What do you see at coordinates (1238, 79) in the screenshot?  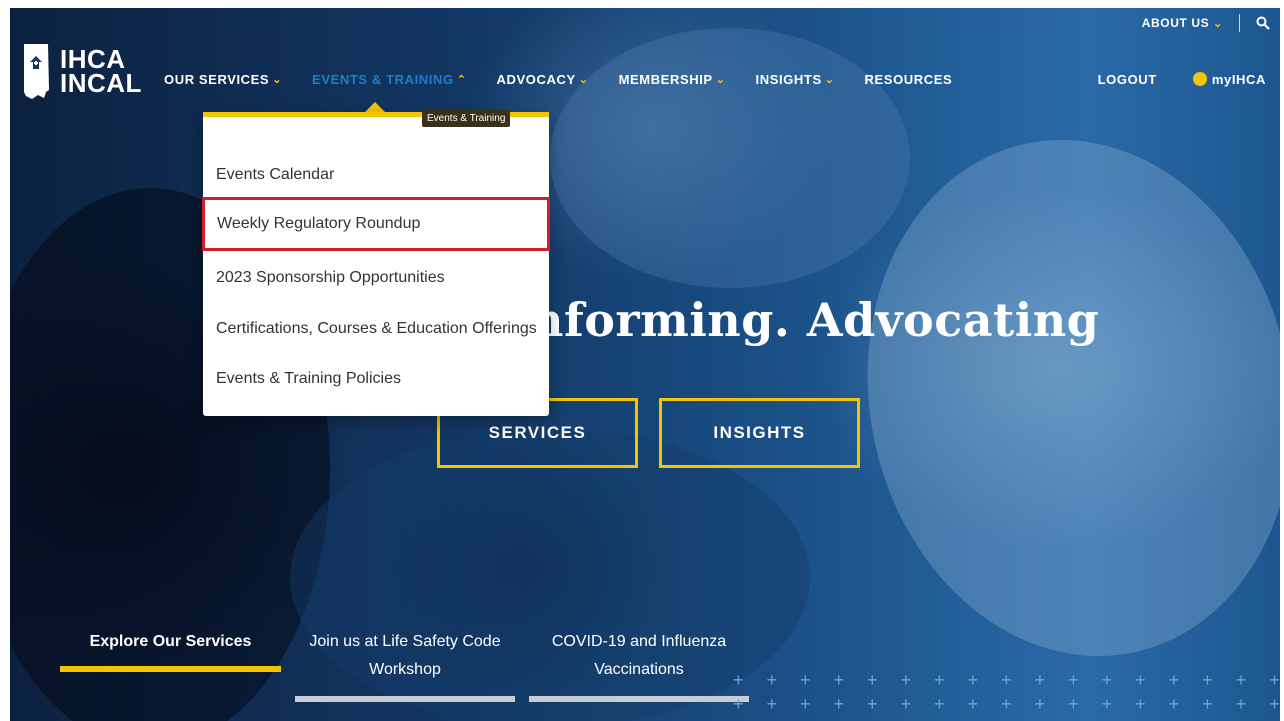 I see `myihca-label: myIHCA` at bounding box center [1238, 79].